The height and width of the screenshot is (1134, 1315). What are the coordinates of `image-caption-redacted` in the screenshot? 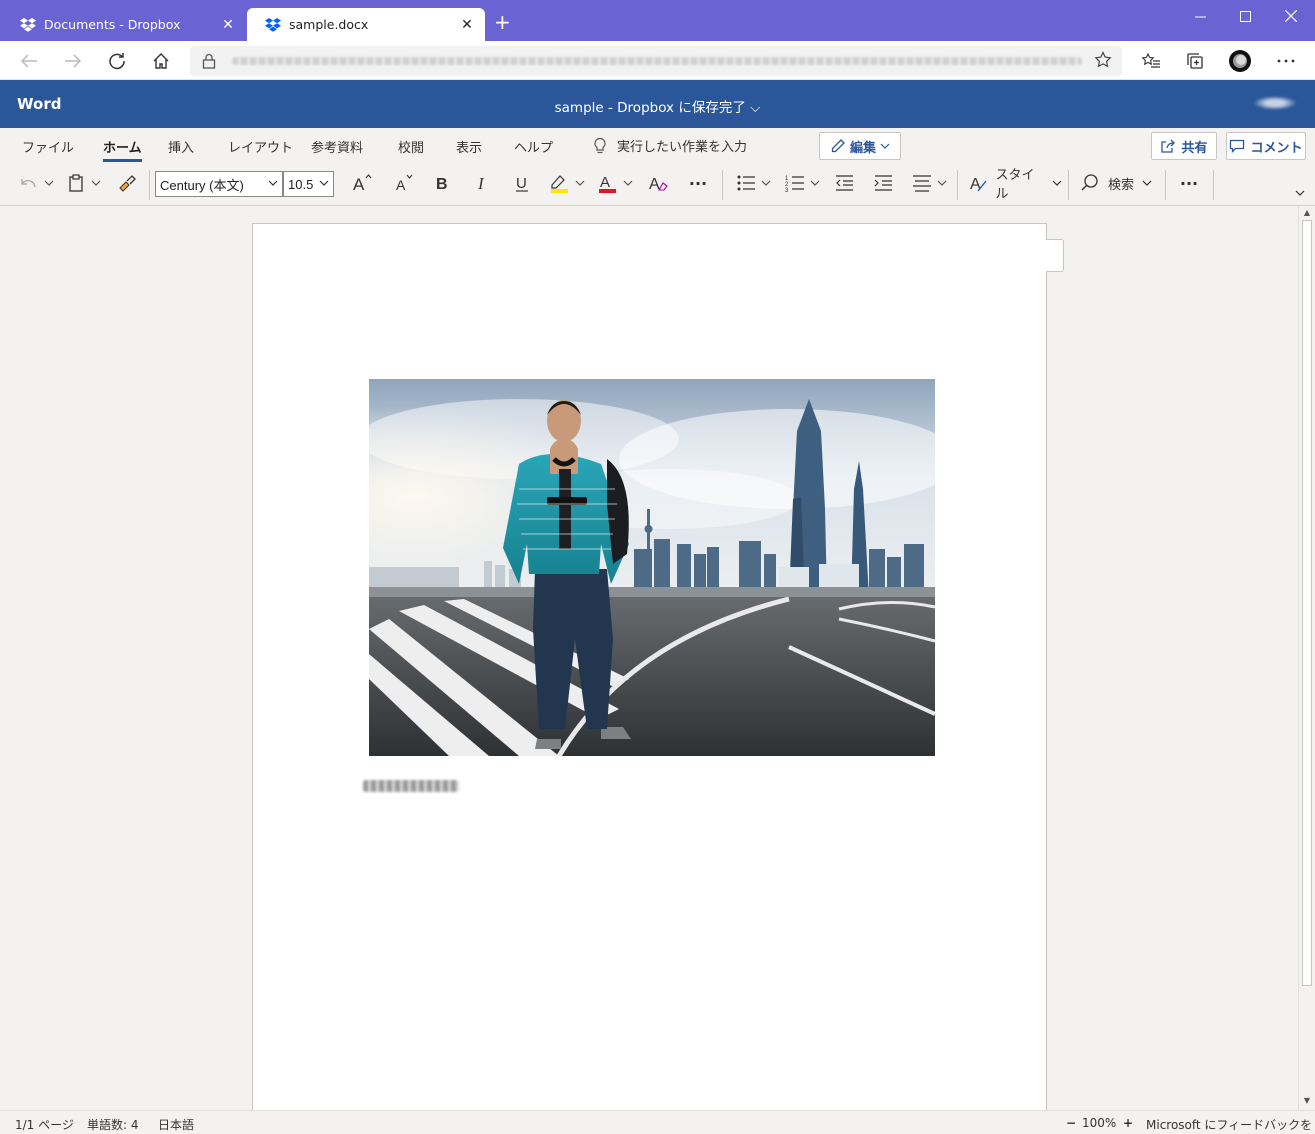 It's located at (411, 786).